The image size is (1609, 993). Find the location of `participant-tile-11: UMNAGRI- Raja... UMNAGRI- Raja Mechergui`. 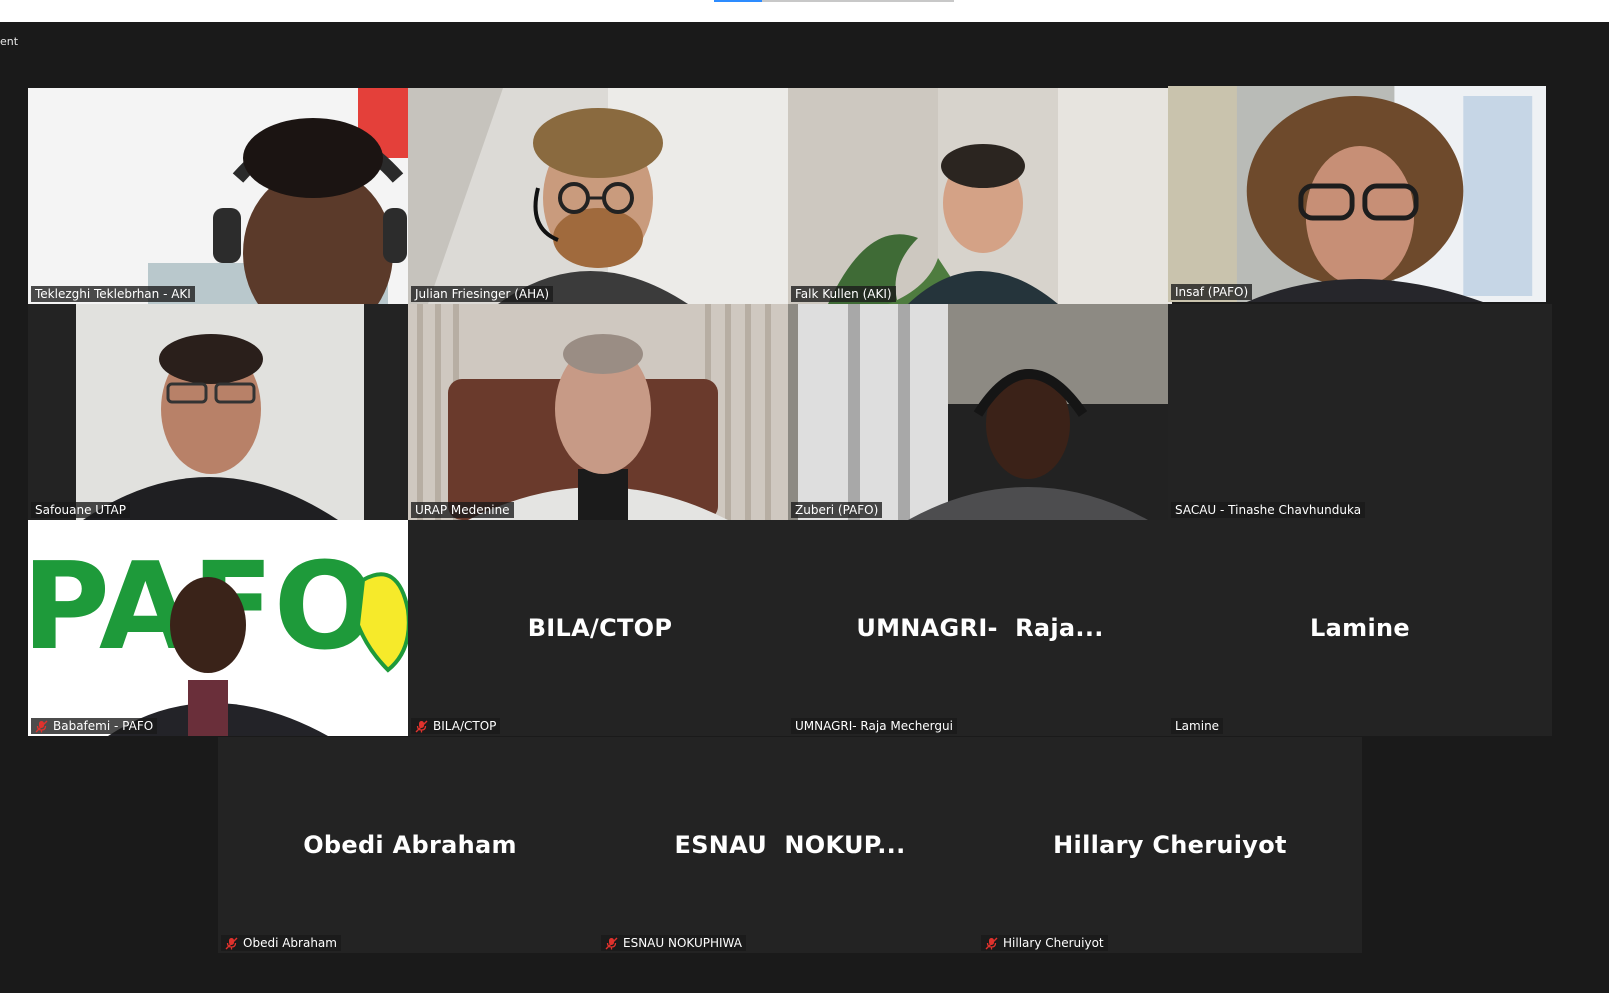

participant-tile-11: UMNAGRI- Raja... UMNAGRI- Raja Mechergui is located at coordinates (980, 628).